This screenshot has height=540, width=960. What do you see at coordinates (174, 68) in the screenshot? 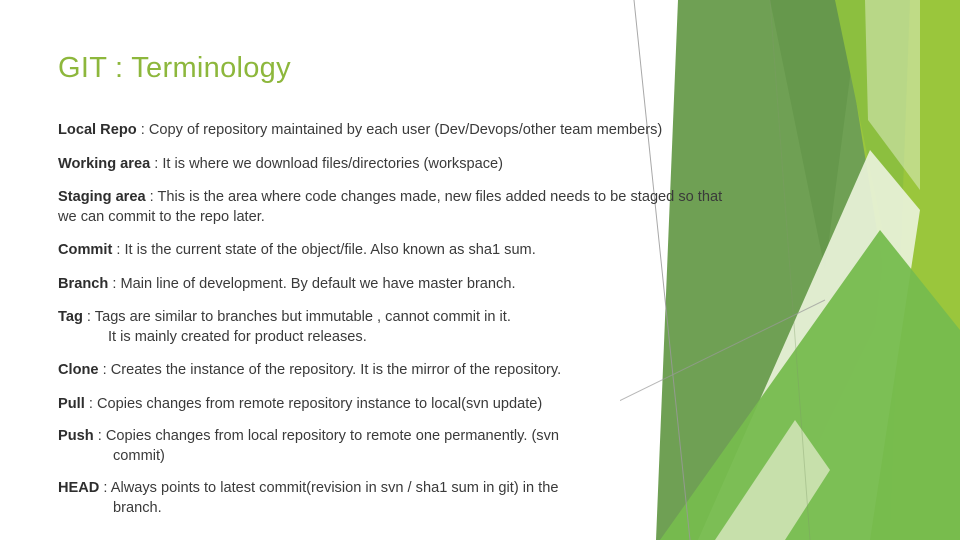
I see `page-title: GIT : Terminology` at bounding box center [174, 68].